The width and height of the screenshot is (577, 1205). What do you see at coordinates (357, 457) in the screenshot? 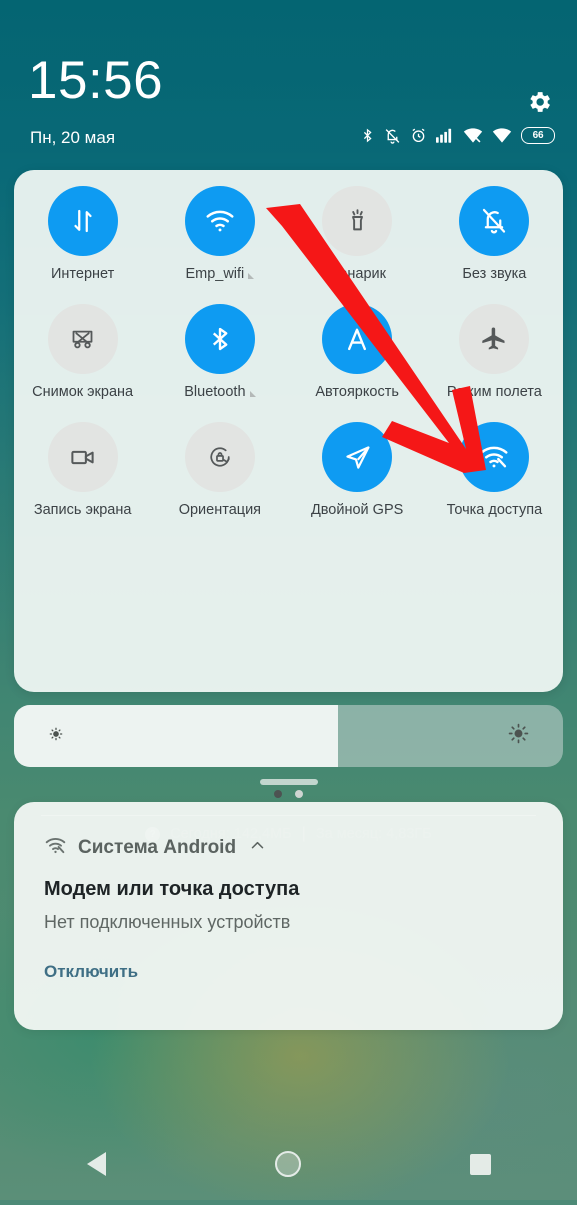
I see `gps-arrow-icon` at bounding box center [357, 457].